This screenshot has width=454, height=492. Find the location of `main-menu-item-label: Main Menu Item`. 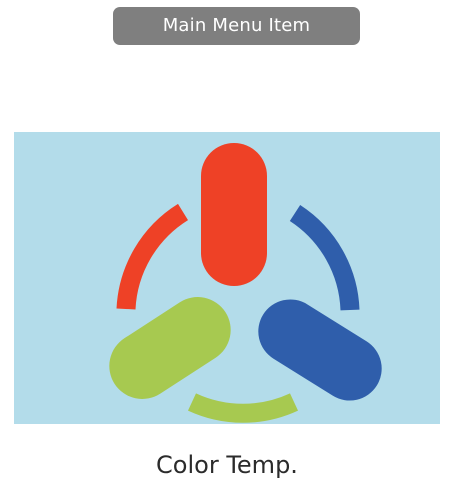

main-menu-item-label: Main Menu Item is located at coordinates (236, 25).